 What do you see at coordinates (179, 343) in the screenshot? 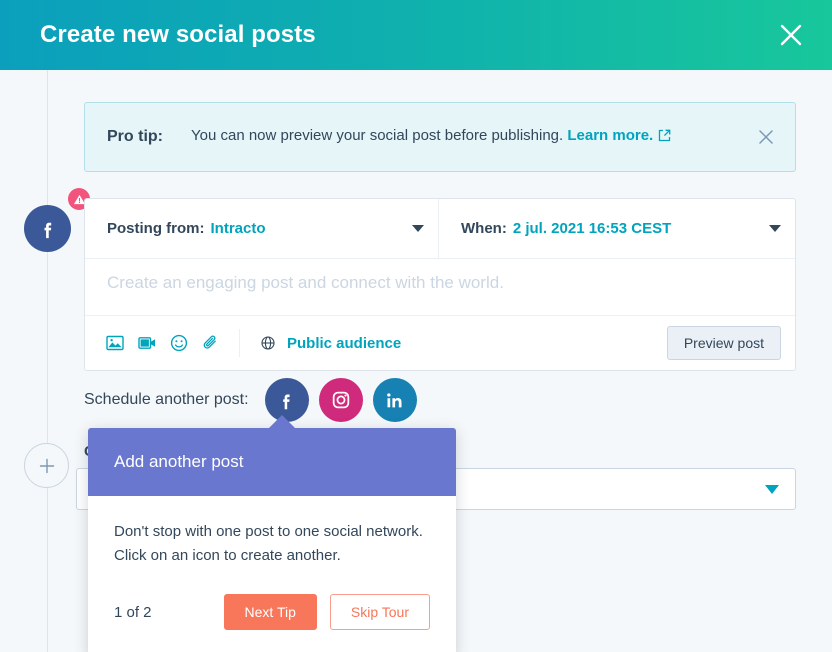
I see `emoji-icon` at bounding box center [179, 343].